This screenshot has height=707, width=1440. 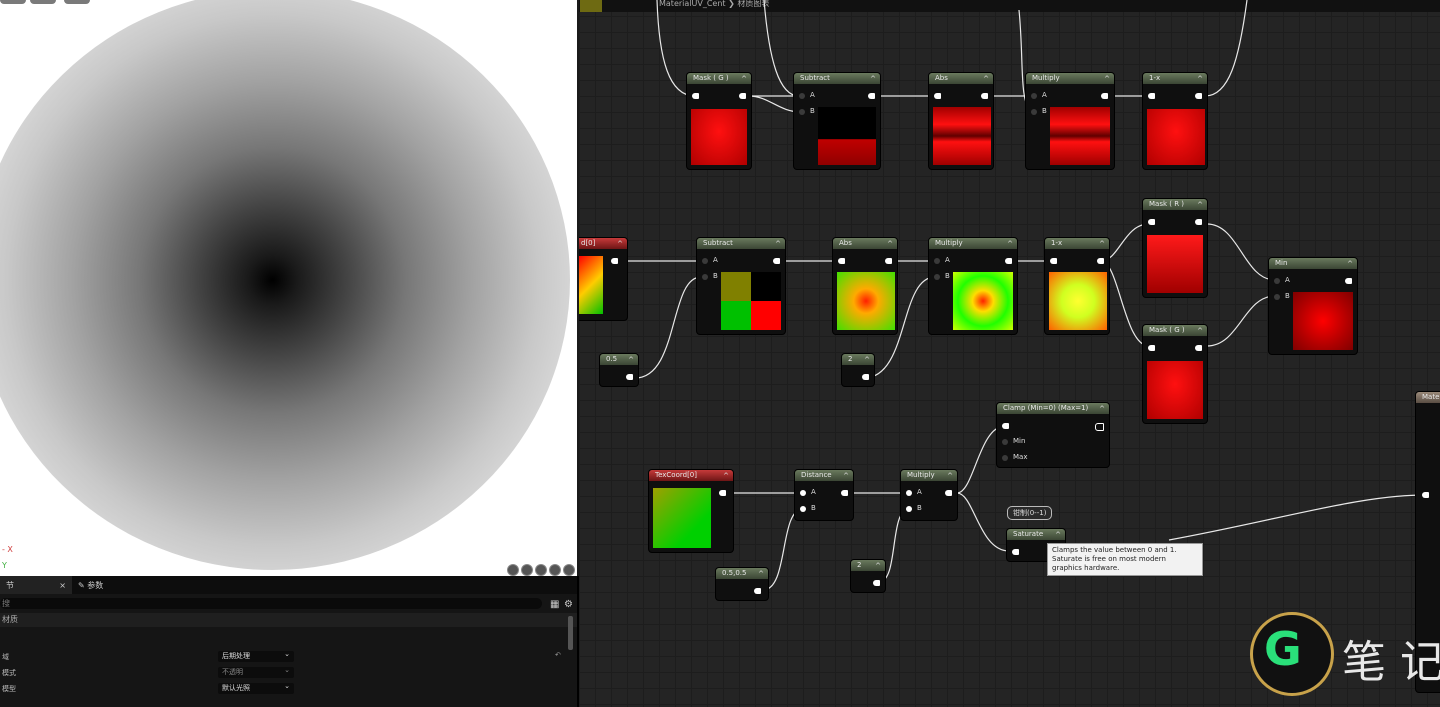 I want to click on comment-bubble: 钳制(0--1), so click(x=1030, y=513).